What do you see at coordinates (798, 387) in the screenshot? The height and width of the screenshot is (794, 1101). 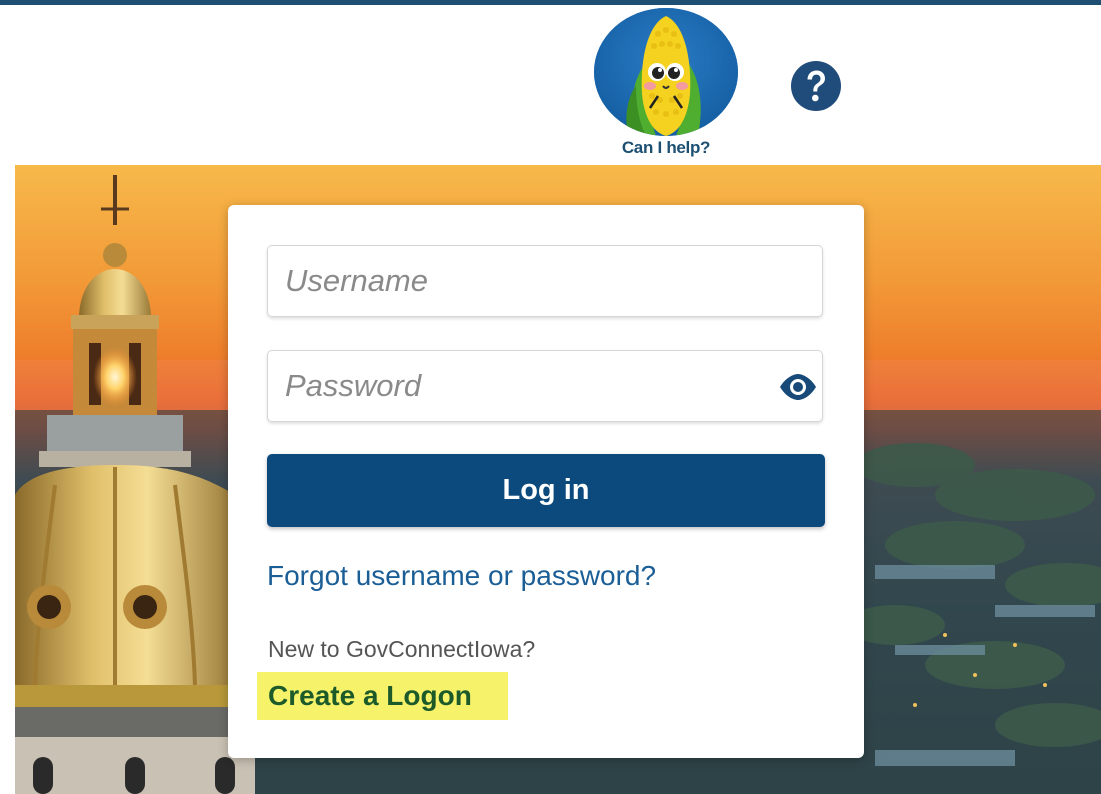 I see `eye-icon` at bounding box center [798, 387].